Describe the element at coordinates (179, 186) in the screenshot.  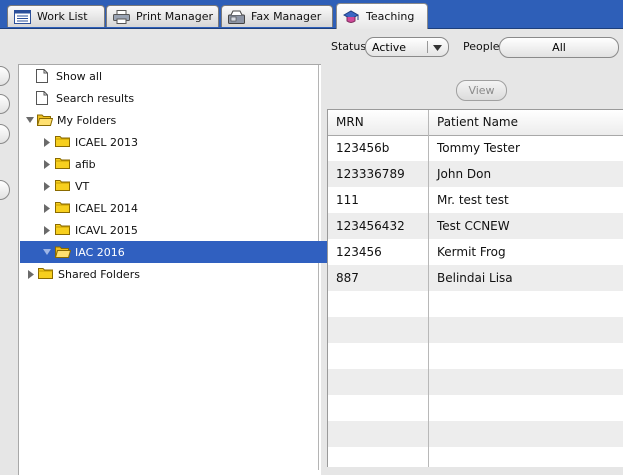
I see `tree-item-vt: VT` at that location.